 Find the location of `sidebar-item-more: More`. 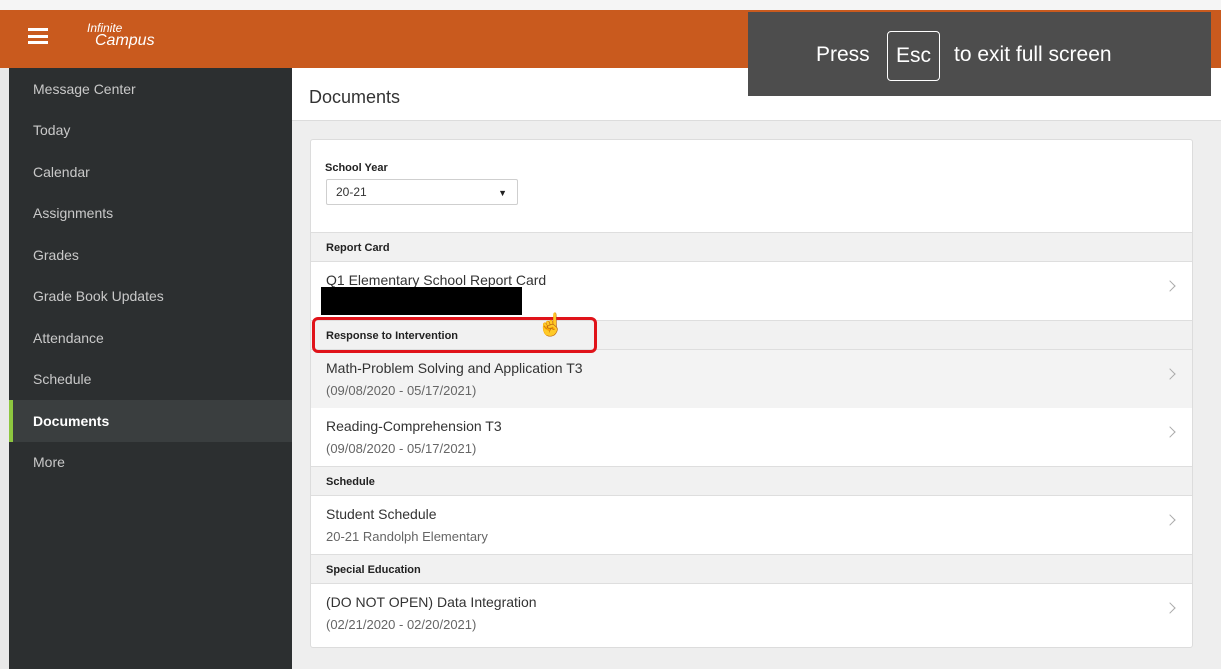

sidebar-item-more: More is located at coordinates (150, 463).